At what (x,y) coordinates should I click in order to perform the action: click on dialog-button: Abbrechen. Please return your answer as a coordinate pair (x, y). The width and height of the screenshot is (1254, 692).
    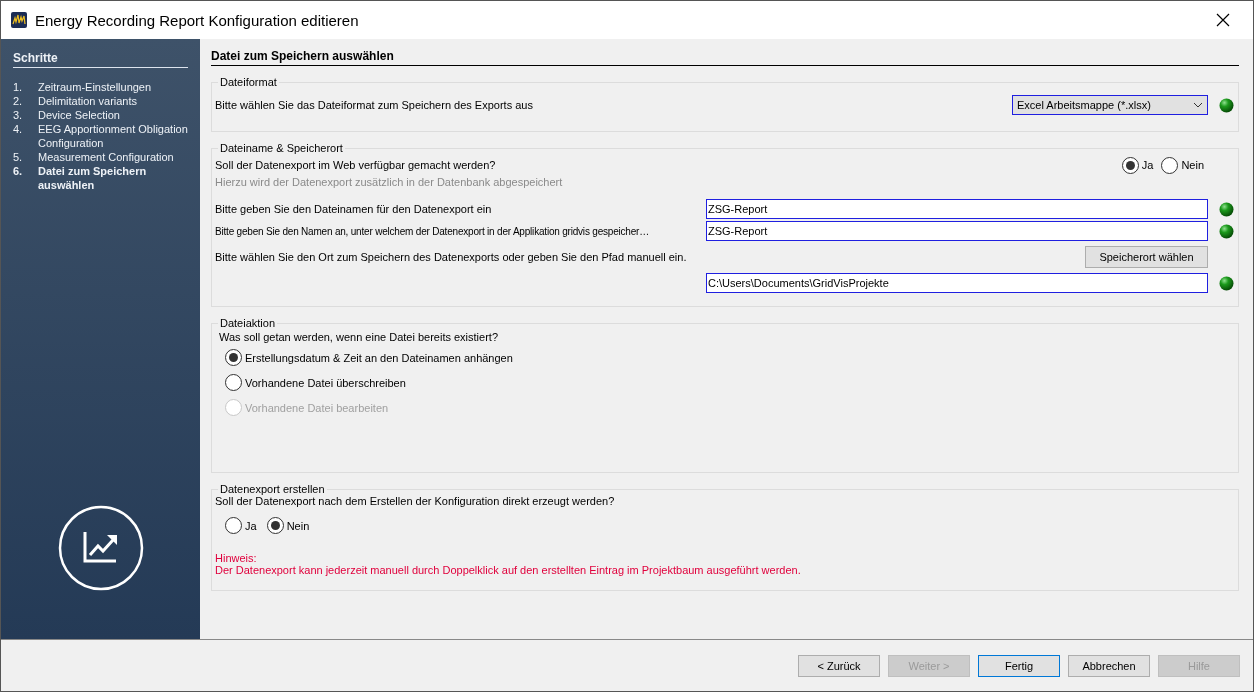
    Looking at the image, I should click on (1109, 665).